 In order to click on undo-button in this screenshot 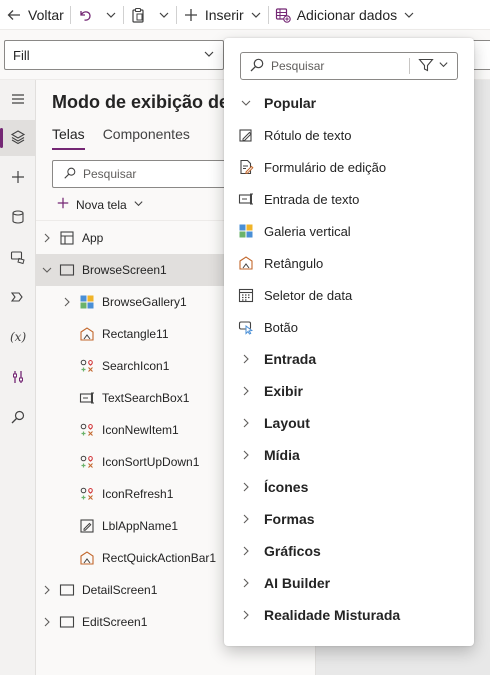, I will do `click(85, 15)`.